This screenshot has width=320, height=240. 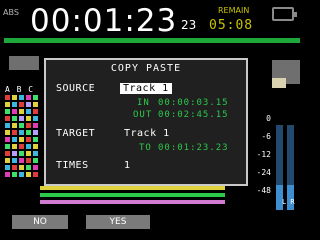 I want to click on meter-scale-mark: -48, so click(x=263, y=190).